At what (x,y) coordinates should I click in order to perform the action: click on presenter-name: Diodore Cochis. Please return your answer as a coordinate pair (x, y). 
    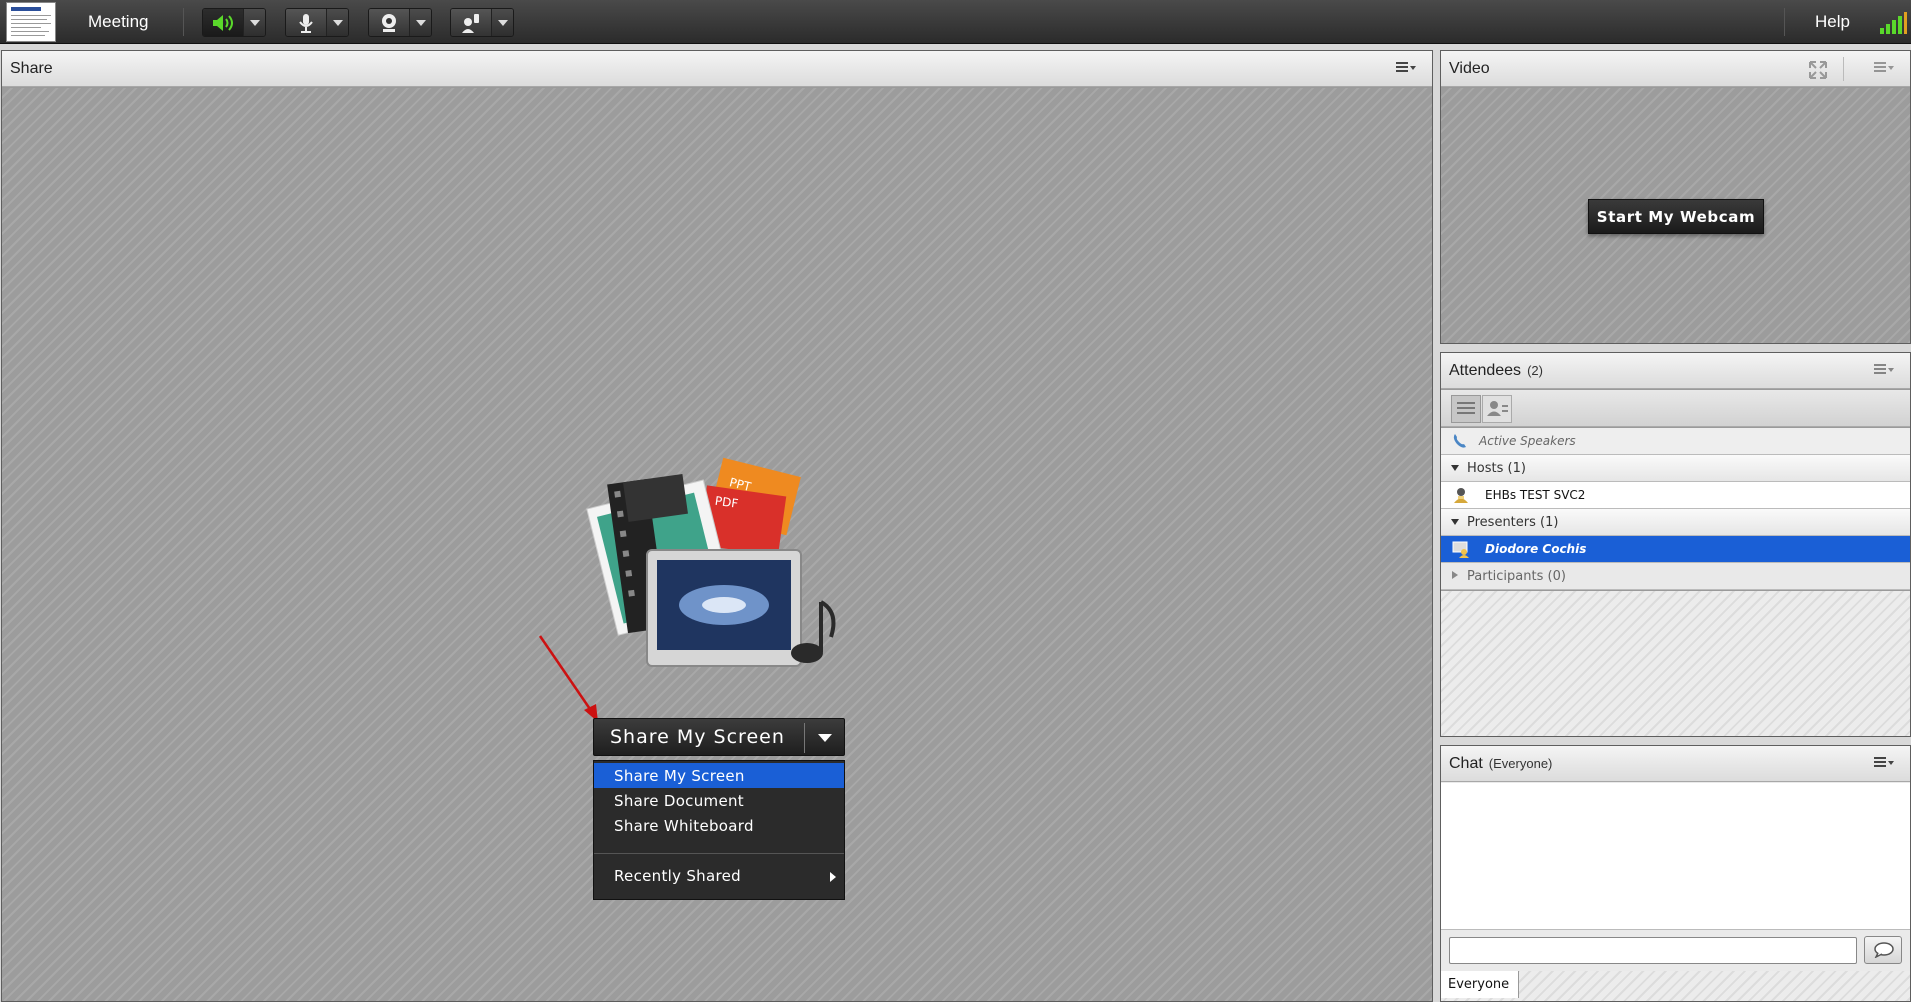
    Looking at the image, I should click on (1536, 549).